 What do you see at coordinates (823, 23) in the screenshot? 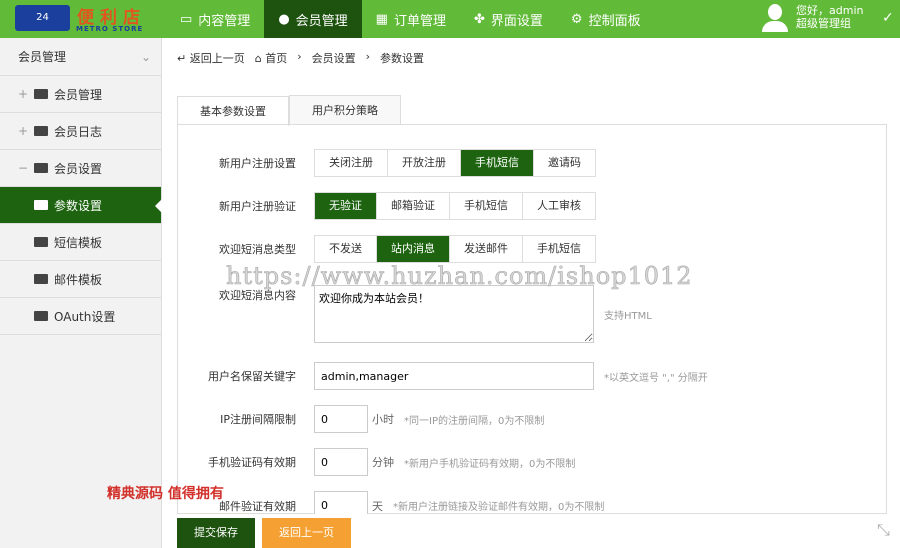
I see `user-group: 超级管理组` at bounding box center [823, 23].